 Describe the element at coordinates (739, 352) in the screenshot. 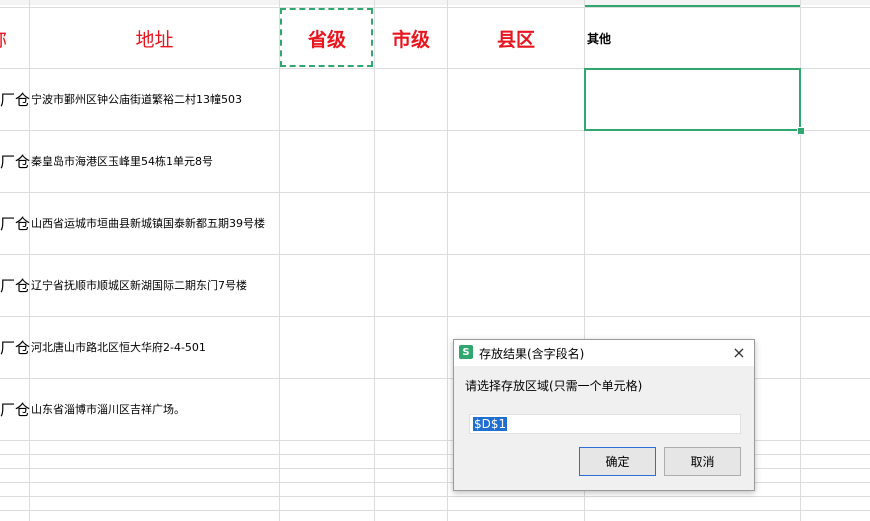

I see `close-icon: ×` at that location.